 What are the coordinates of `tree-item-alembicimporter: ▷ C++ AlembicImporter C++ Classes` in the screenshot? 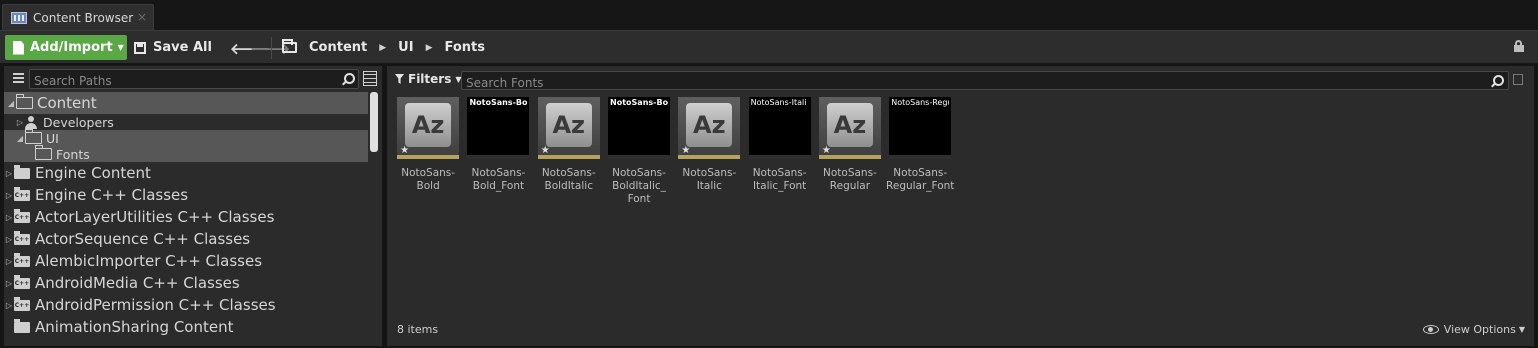 It's located at (186, 261).